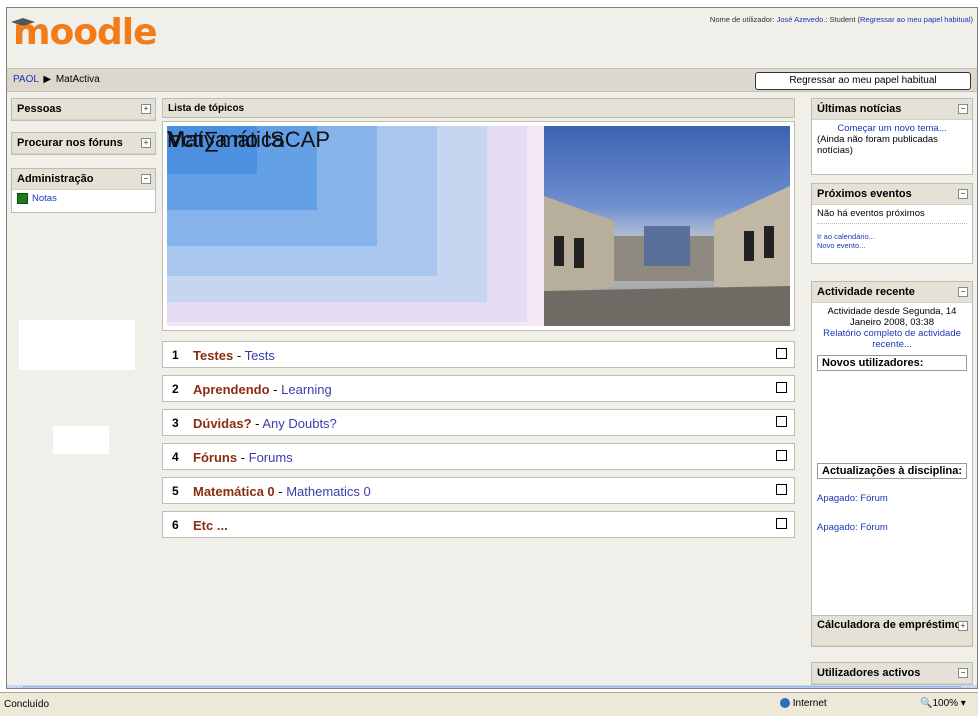  Describe the element at coordinates (866, 292) in the screenshot. I see `recent-activity-title: Actividade recente` at that location.